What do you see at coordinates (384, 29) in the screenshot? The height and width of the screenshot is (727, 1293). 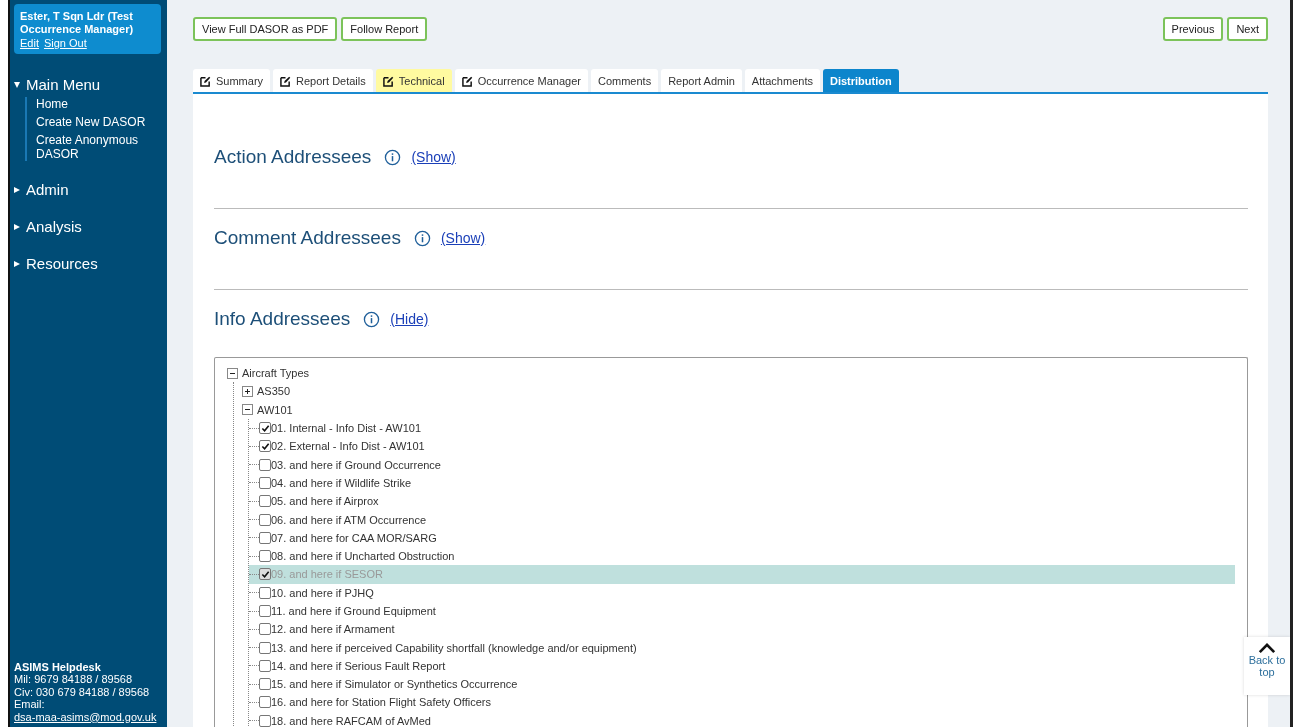 I see `toolbar-button: Follow Report` at bounding box center [384, 29].